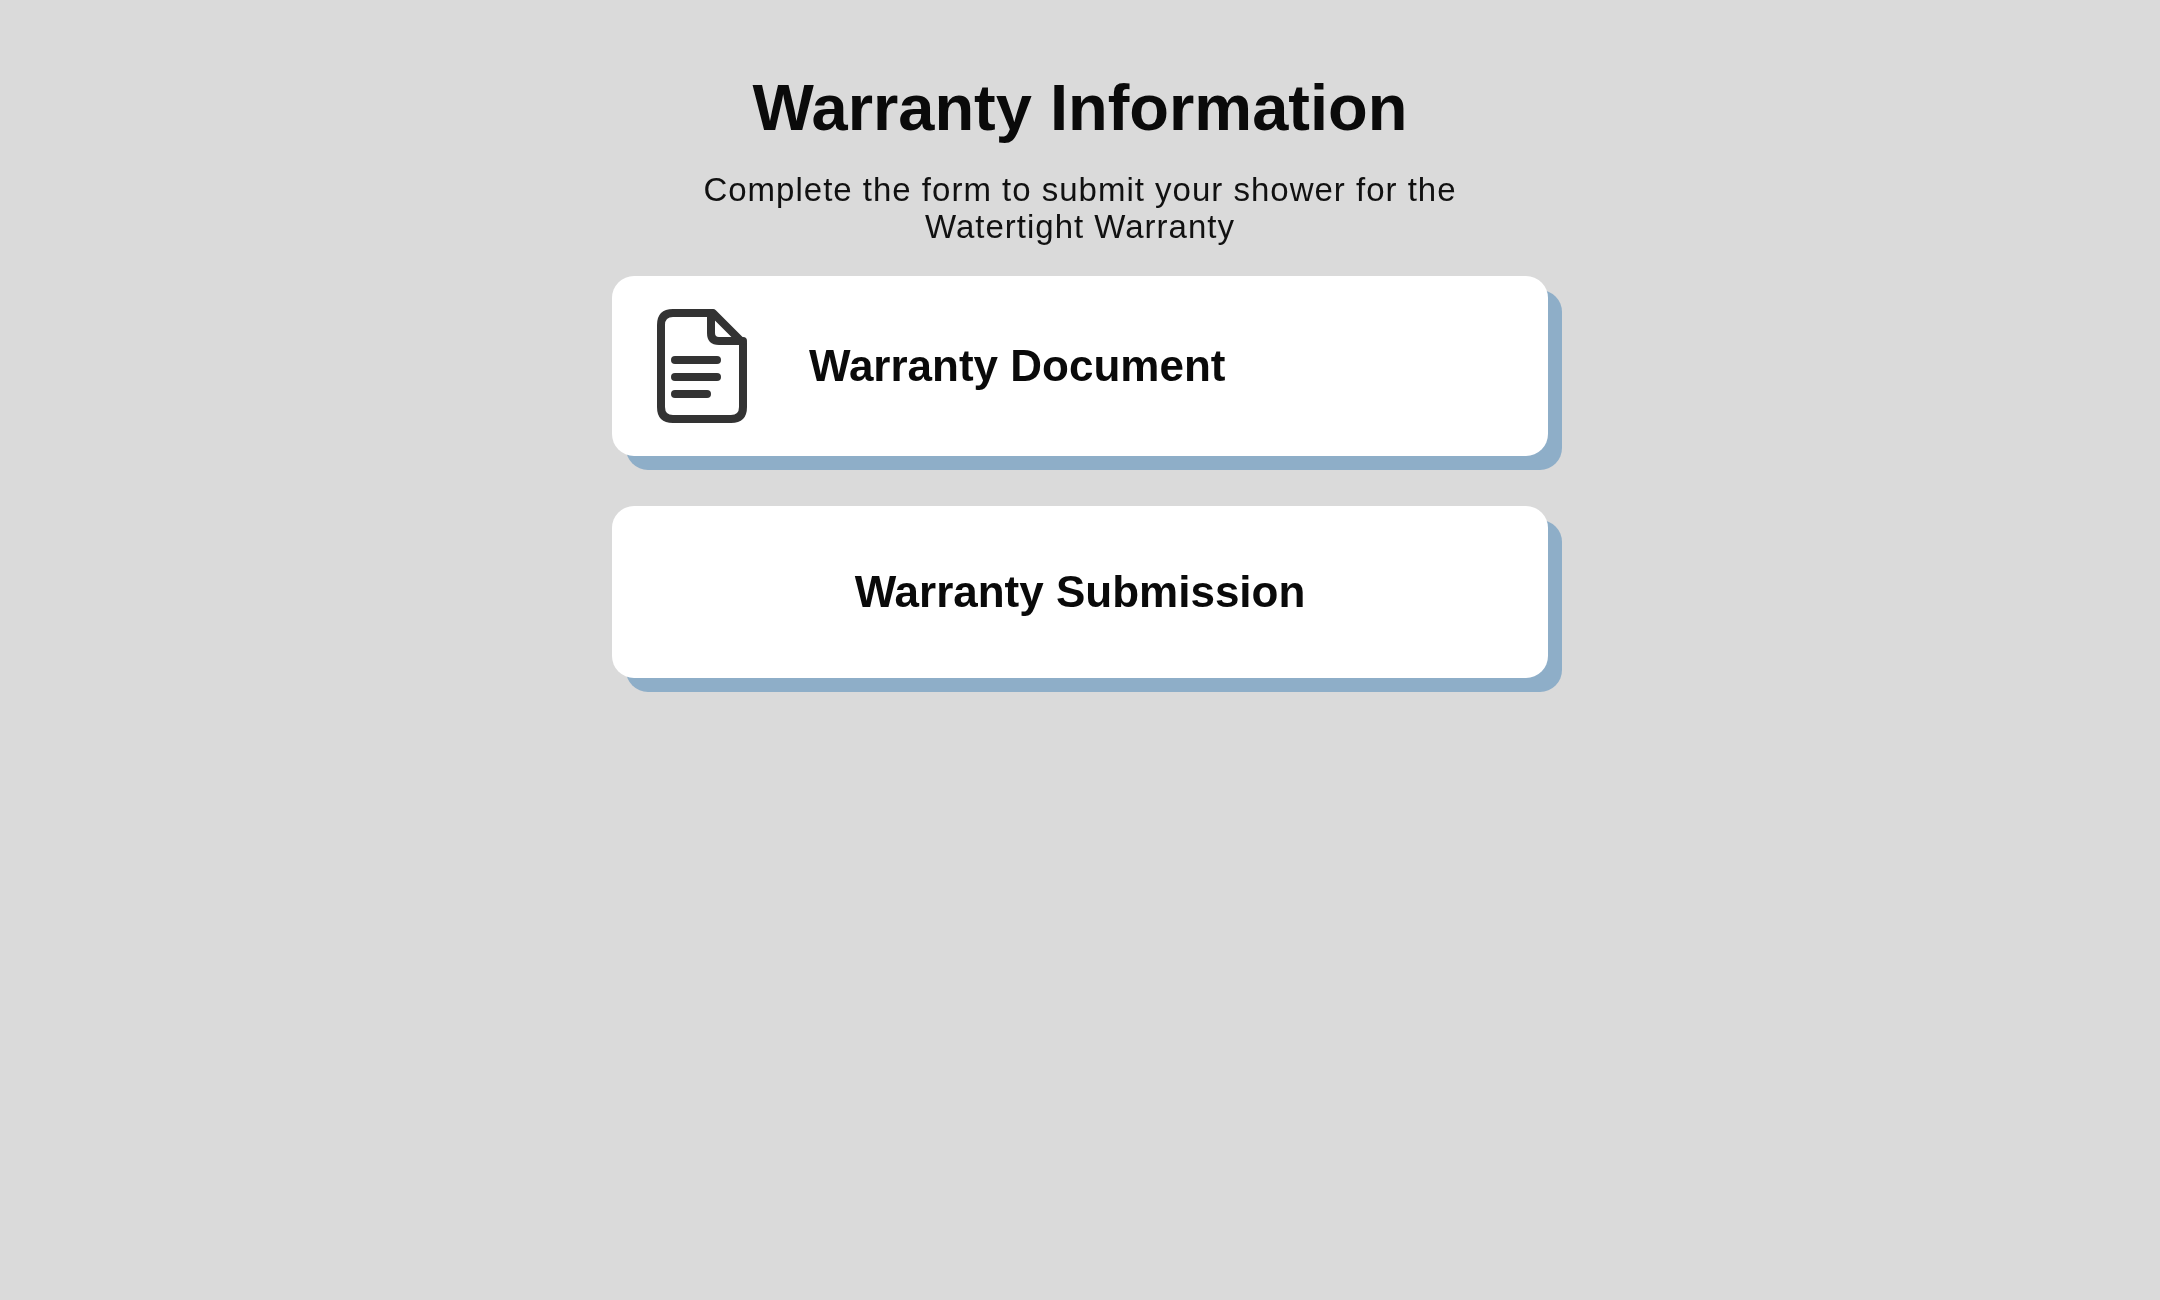 This screenshot has height=1300, width=2160. What do you see at coordinates (1080, 208) in the screenshot?
I see `page-subtitle: Complete the form to submit your shower for the Watertight Warranty` at bounding box center [1080, 208].